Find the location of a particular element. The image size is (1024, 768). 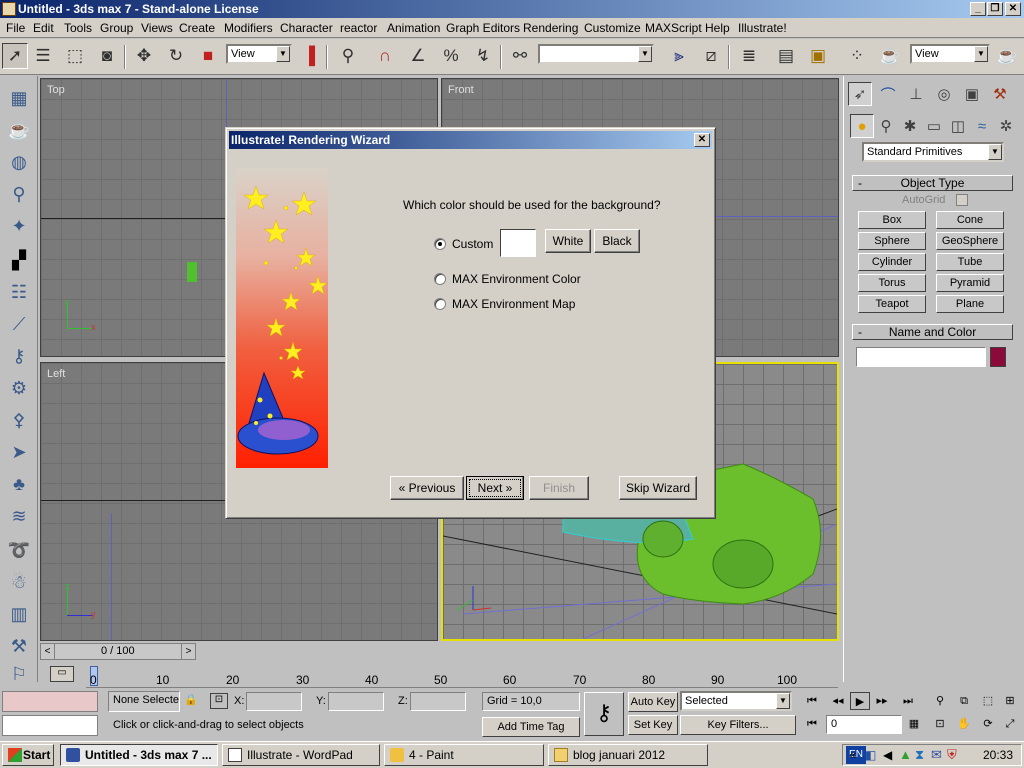

create-tree-icon: ♣ is located at coordinates (19, 484).